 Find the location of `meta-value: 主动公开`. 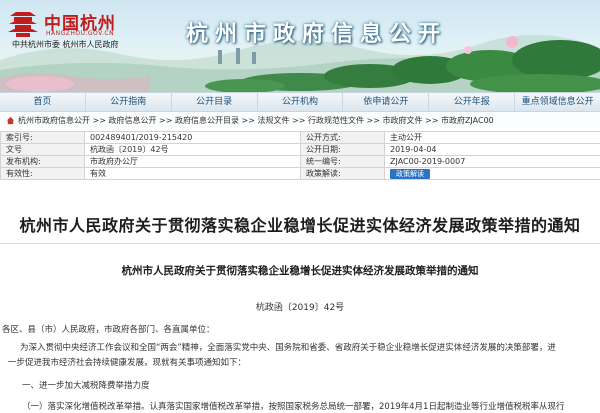

meta-value: 主动公开 is located at coordinates (492, 137).